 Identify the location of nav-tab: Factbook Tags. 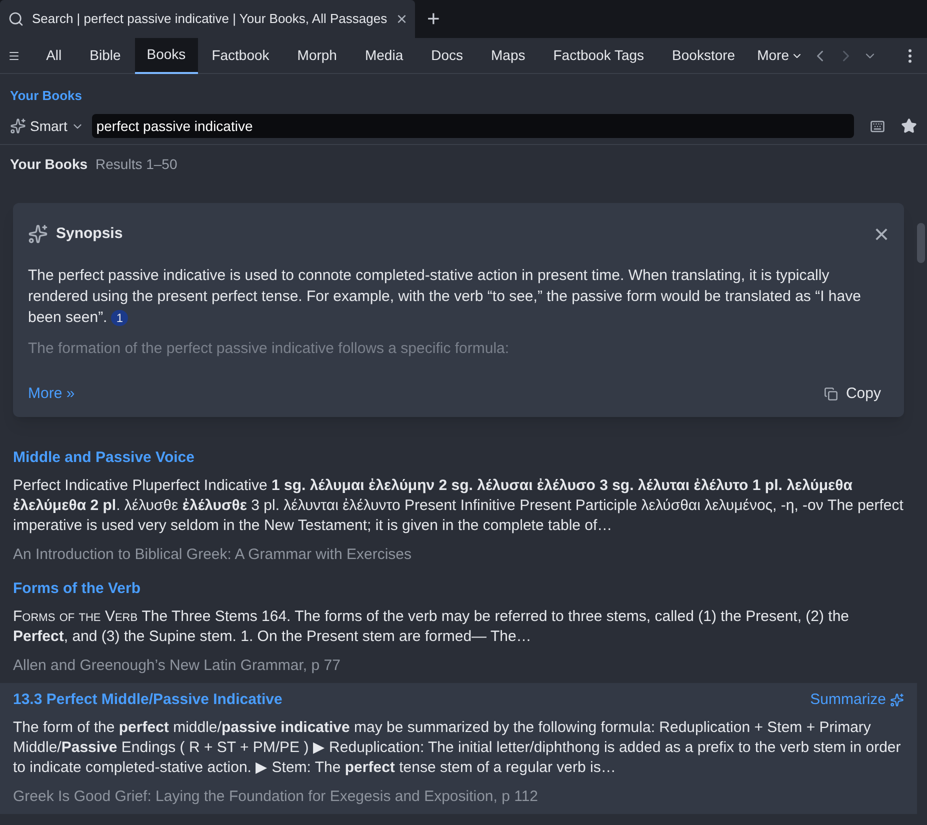
(598, 56).